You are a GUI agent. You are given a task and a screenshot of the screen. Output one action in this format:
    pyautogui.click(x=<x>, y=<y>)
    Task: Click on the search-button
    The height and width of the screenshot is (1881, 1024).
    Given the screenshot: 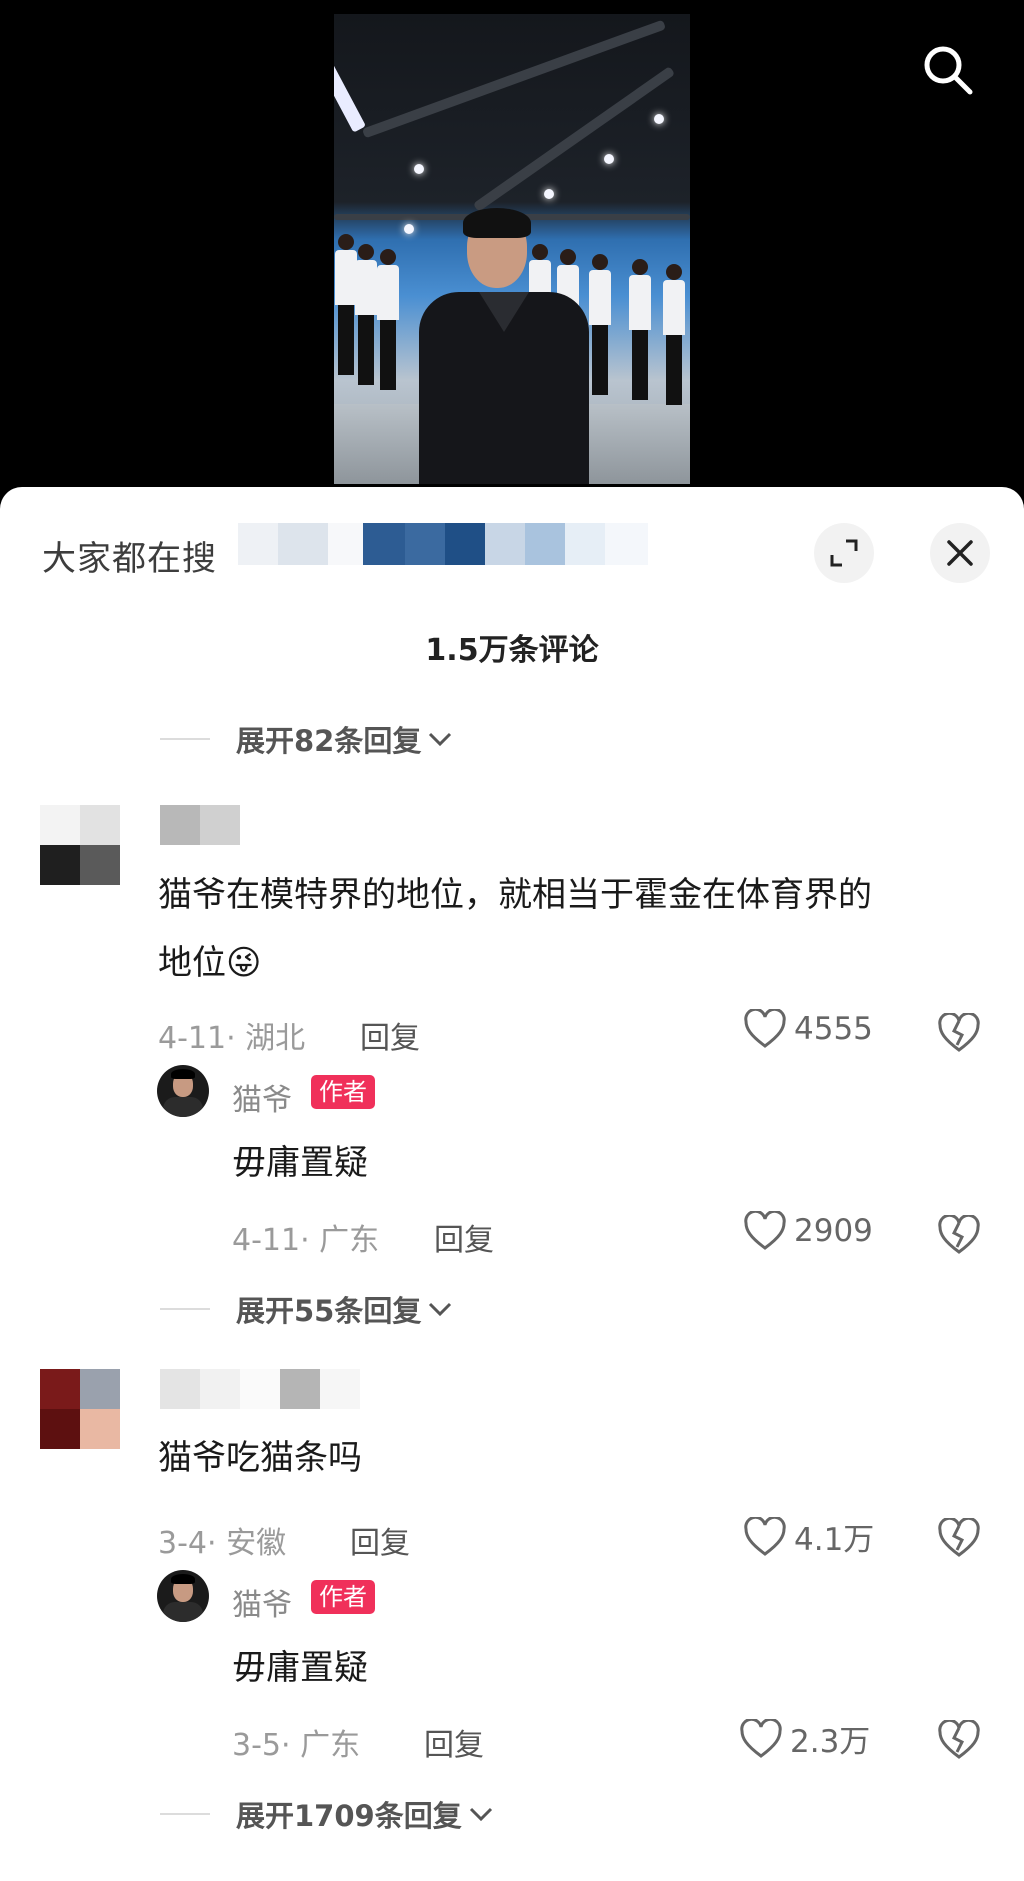 What is the action you would take?
    pyautogui.click(x=948, y=70)
    